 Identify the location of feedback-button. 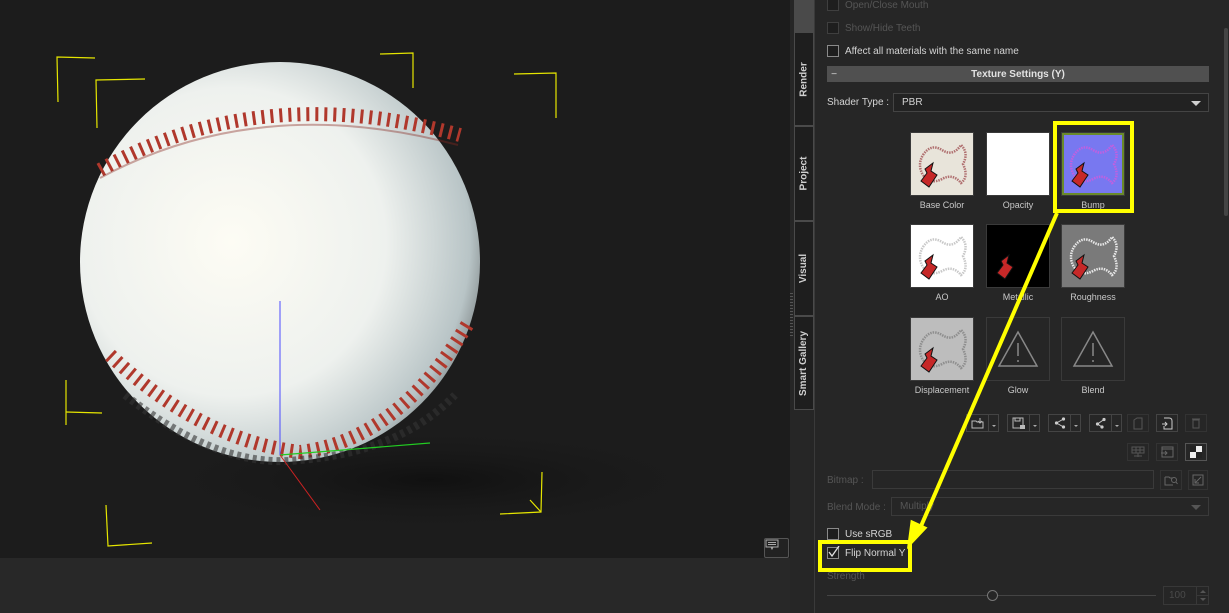
(776, 548).